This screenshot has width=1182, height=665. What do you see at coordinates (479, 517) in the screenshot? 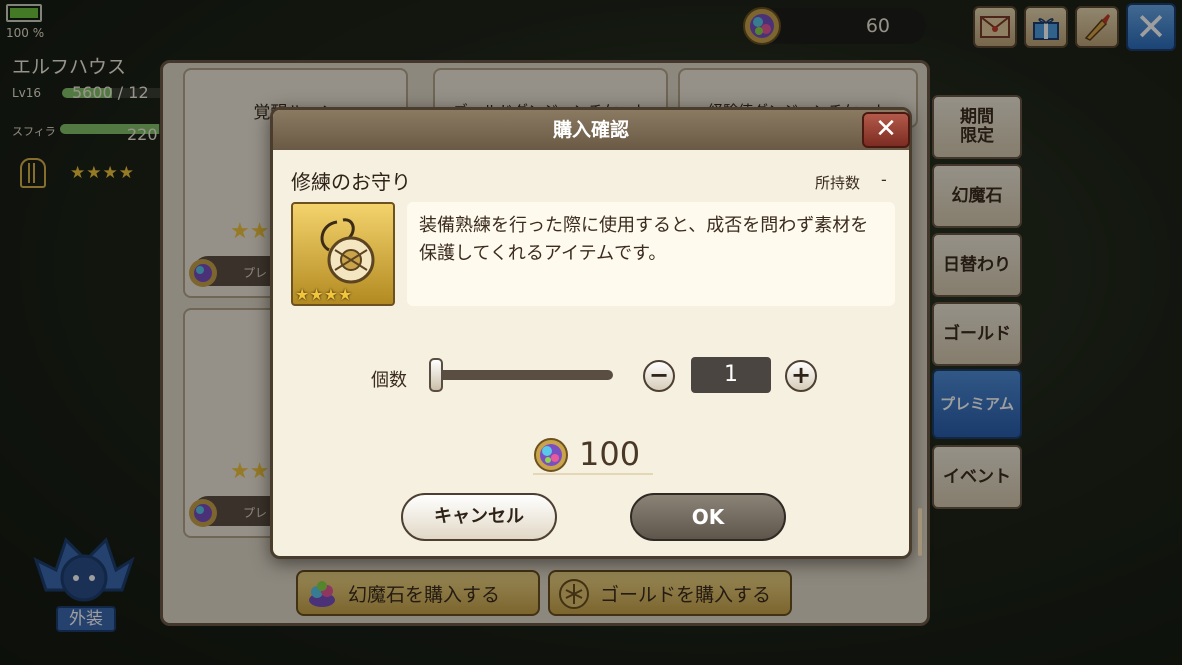
I see `cancel-button: キャンセル` at bounding box center [479, 517].